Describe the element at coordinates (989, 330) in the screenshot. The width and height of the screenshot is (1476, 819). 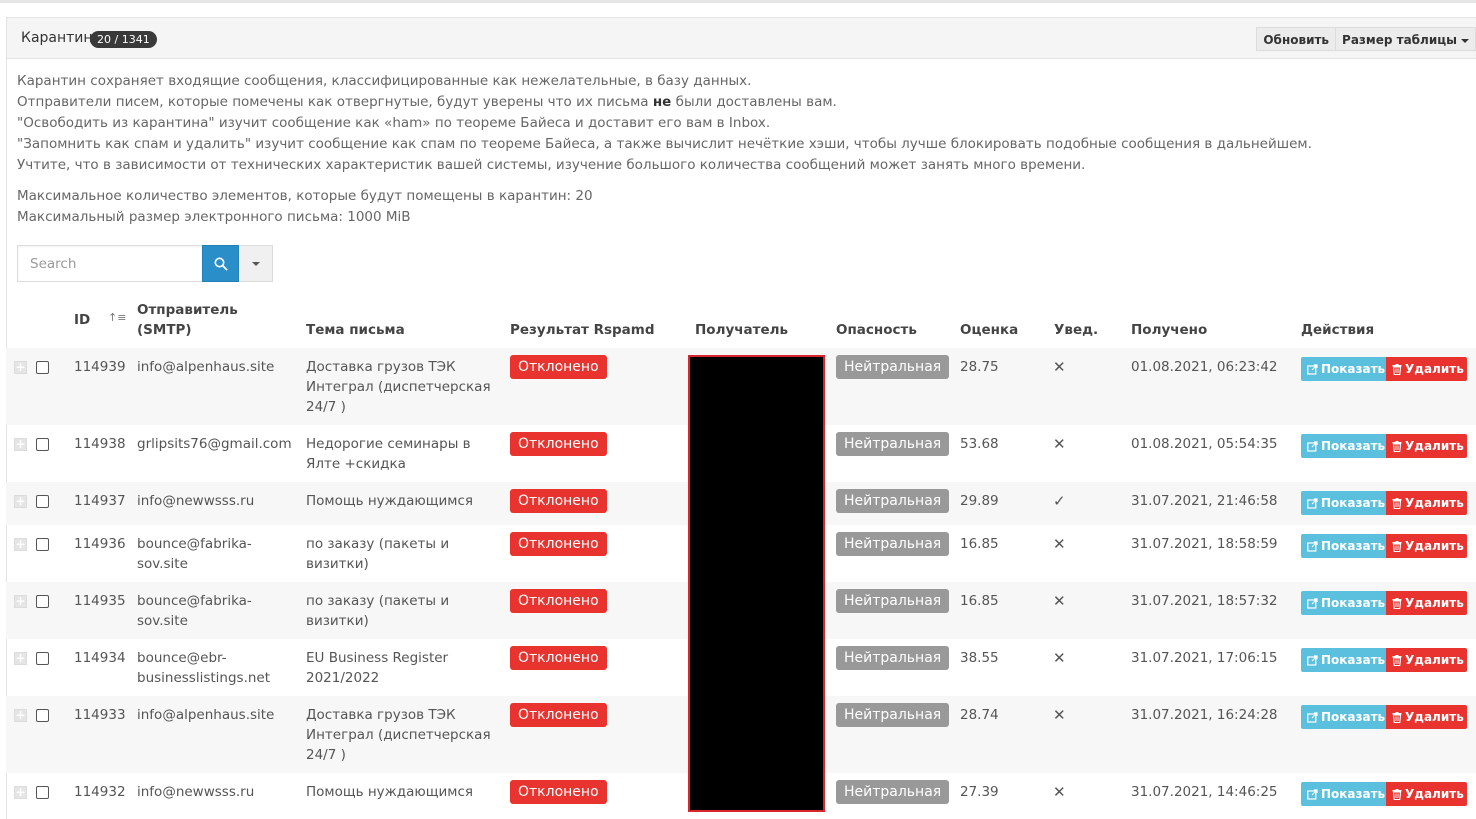
I see `col-header-score: Оценка` at that location.